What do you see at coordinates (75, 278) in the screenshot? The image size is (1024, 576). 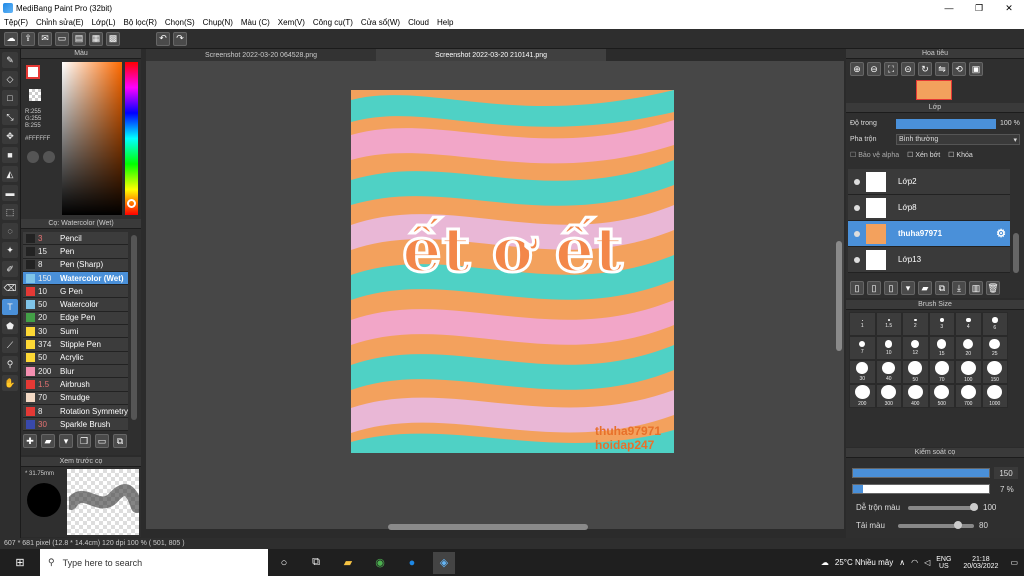 I see `brush-item: 150 Watercolor (Wet)` at bounding box center [75, 278].